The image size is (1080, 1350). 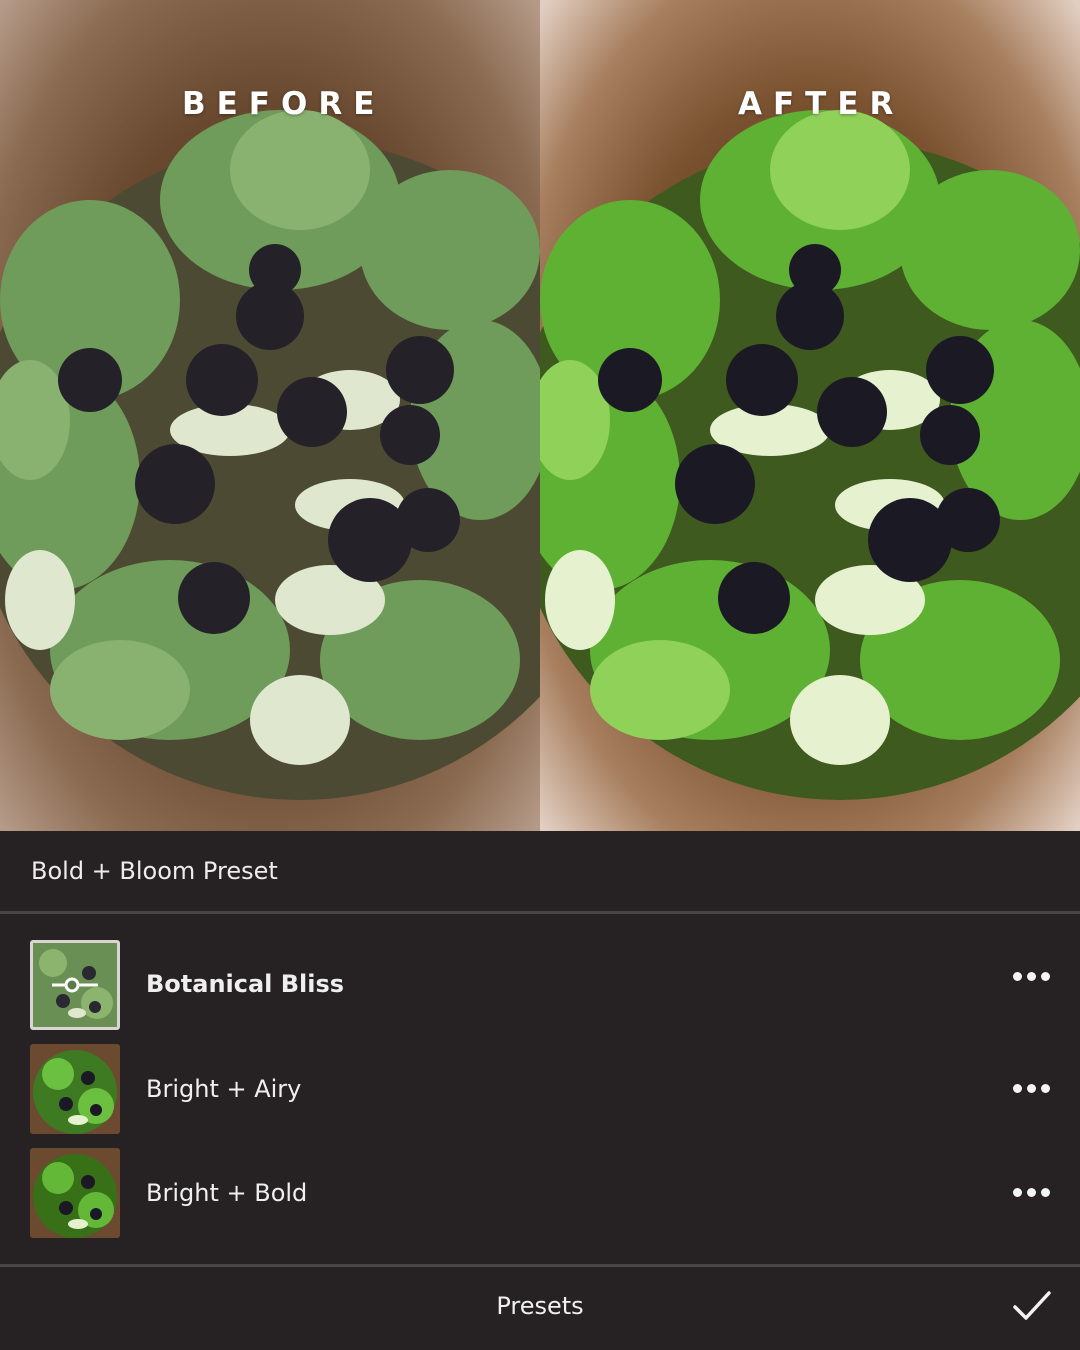 What do you see at coordinates (540, 988) in the screenshot?
I see `preset-row-botanical-bliss: Botanical Bliss` at bounding box center [540, 988].